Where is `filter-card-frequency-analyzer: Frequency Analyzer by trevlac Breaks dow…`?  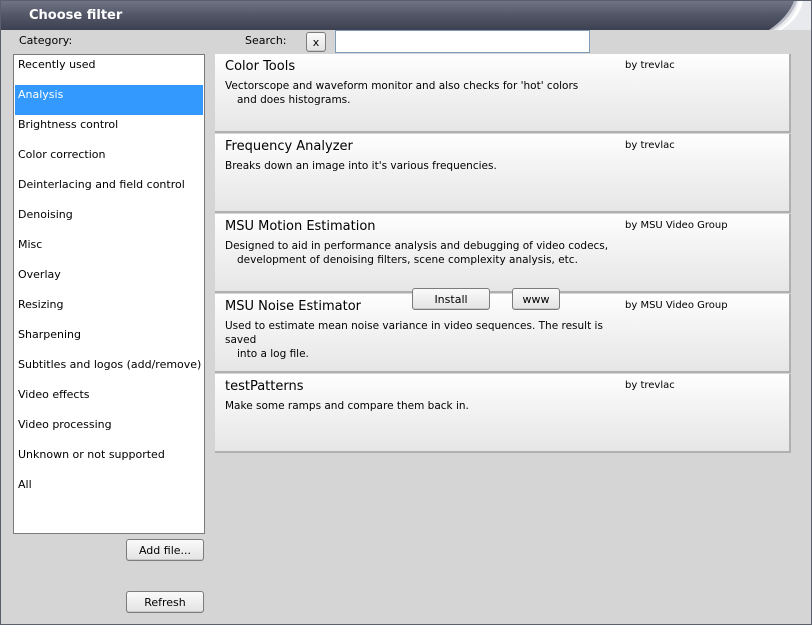 filter-card-frequency-analyzer: Frequency Analyzer by trevlac Breaks dow… is located at coordinates (503, 173).